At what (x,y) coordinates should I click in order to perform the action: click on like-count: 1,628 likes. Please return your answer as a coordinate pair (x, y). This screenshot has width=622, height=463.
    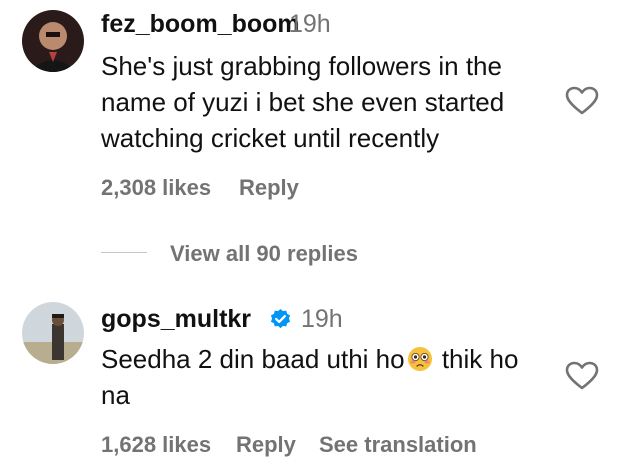
    Looking at the image, I should click on (156, 445).